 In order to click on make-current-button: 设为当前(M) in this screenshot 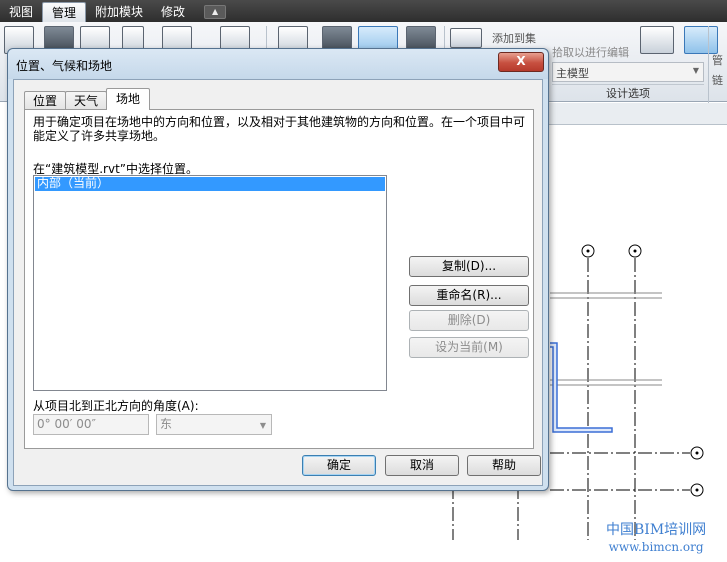, I will do `click(469, 347)`.